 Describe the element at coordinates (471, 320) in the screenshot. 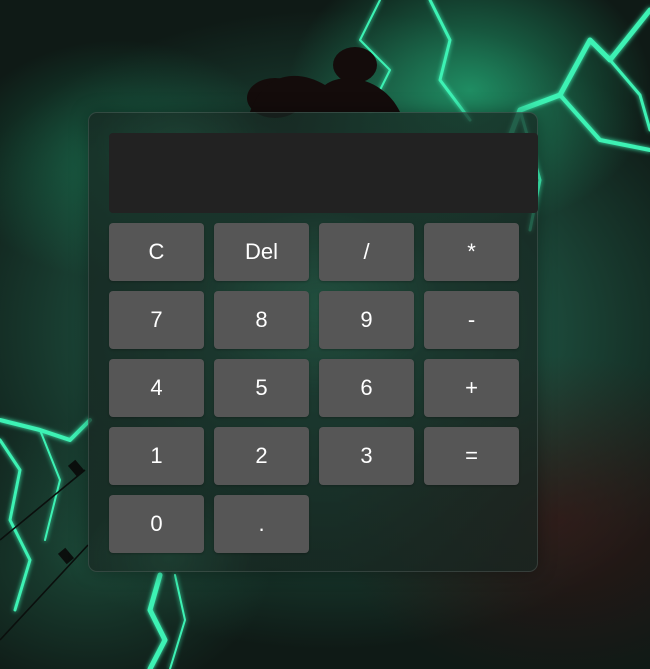

I see `subtract-button: -` at that location.